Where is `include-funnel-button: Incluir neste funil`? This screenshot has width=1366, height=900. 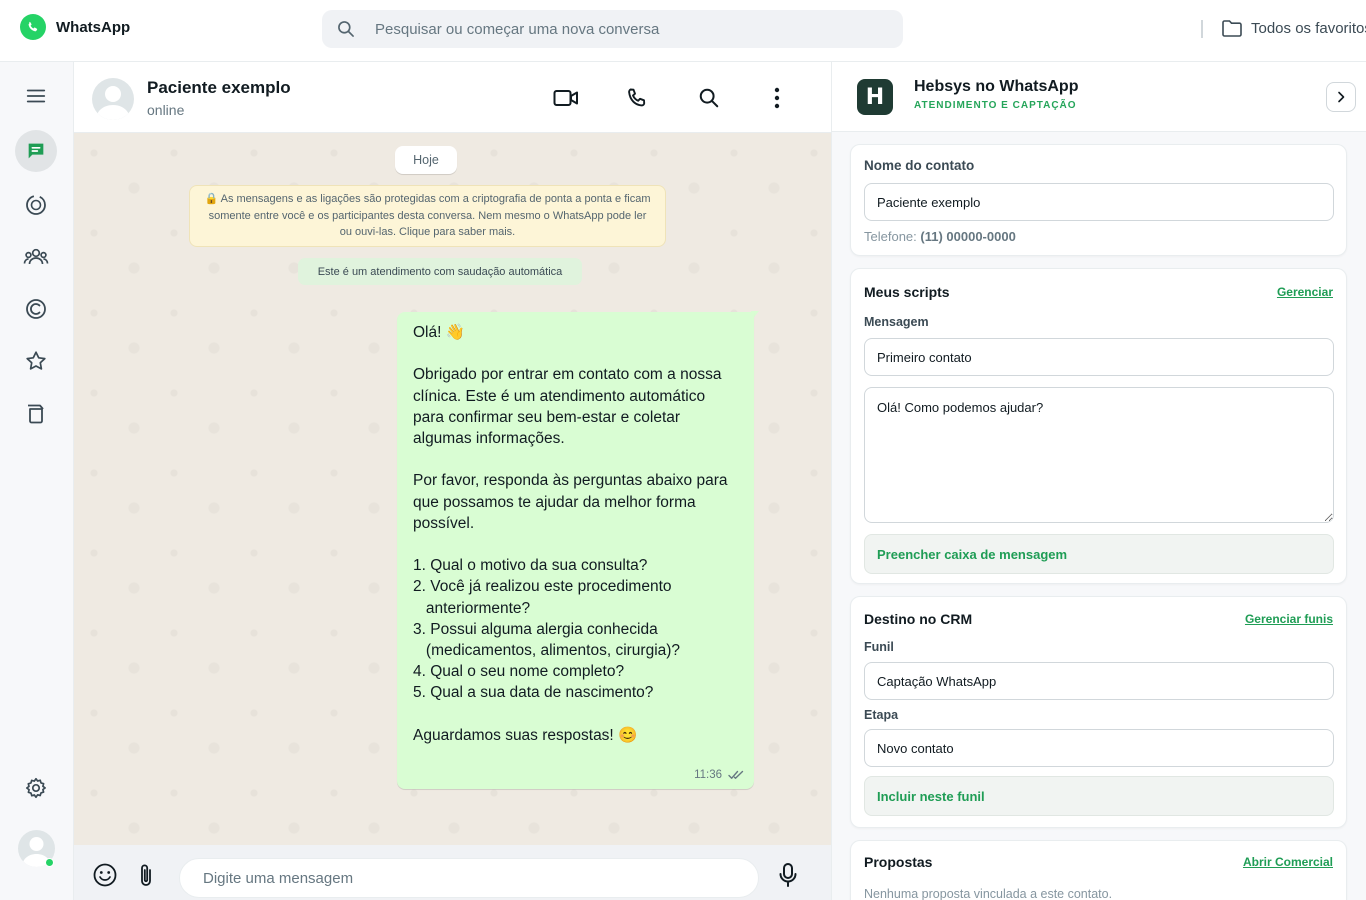 include-funnel-button: Incluir neste funil is located at coordinates (1099, 796).